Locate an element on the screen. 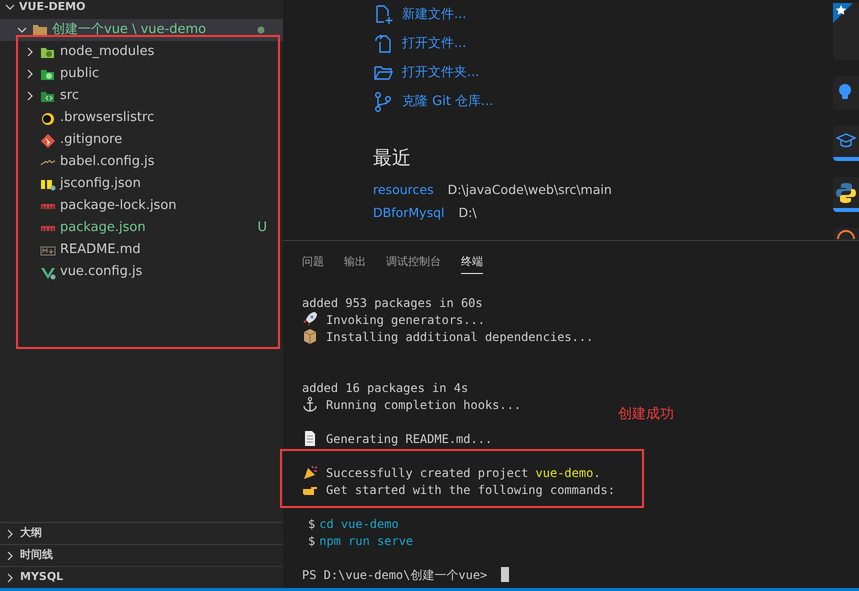 The width and height of the screenshot is (859, 591). tree-item: jsconfig.json is located at coordinates (141, 184).